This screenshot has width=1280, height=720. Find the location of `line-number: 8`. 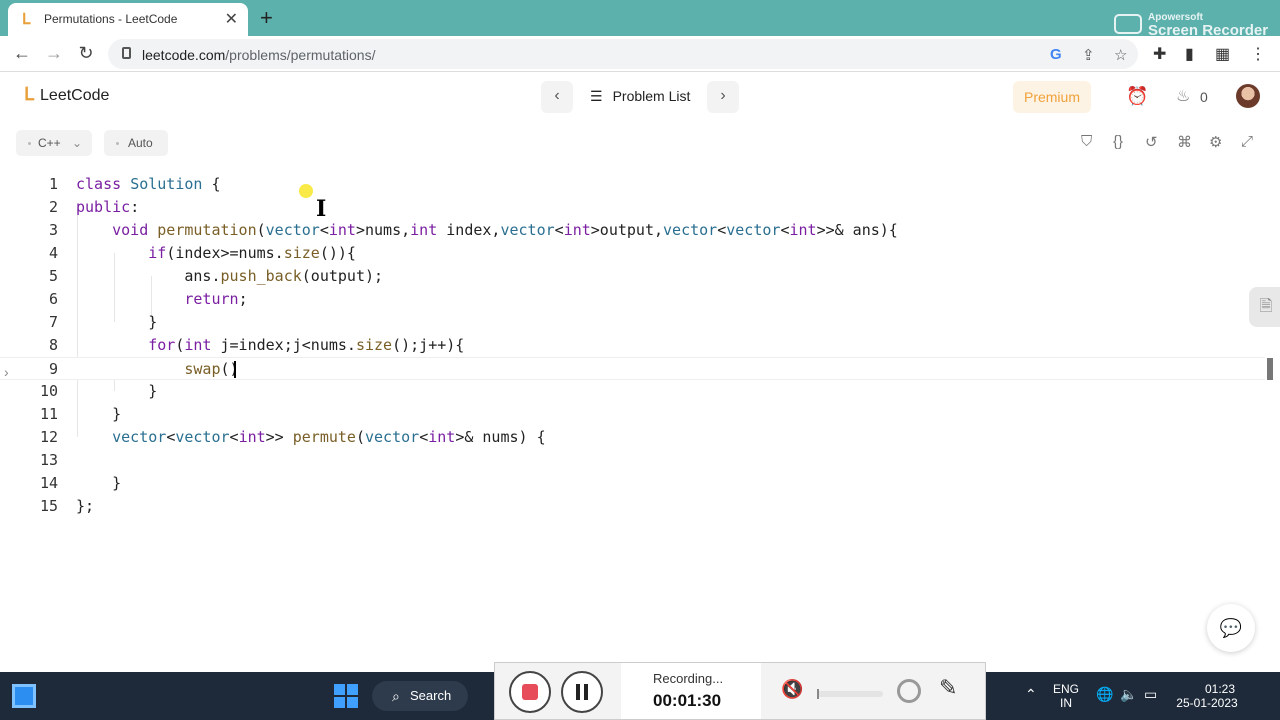

line-number: 8 is located at coordinates (53, 345).